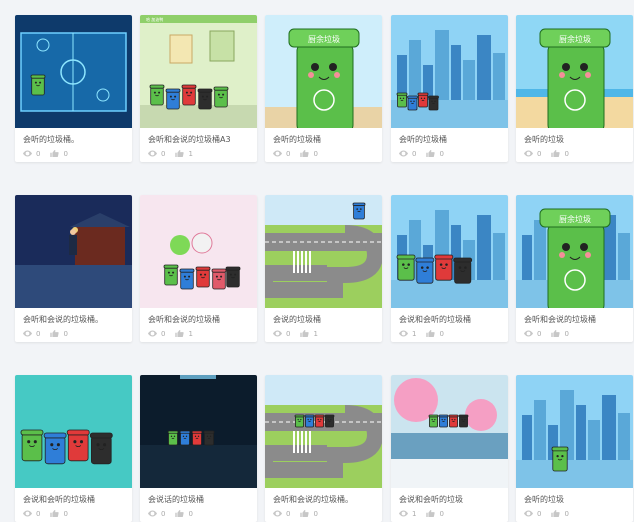 The image size is (634, 522). I want to click on project-card: 会听的垃圾桶。 0 0, so click(73, 88).